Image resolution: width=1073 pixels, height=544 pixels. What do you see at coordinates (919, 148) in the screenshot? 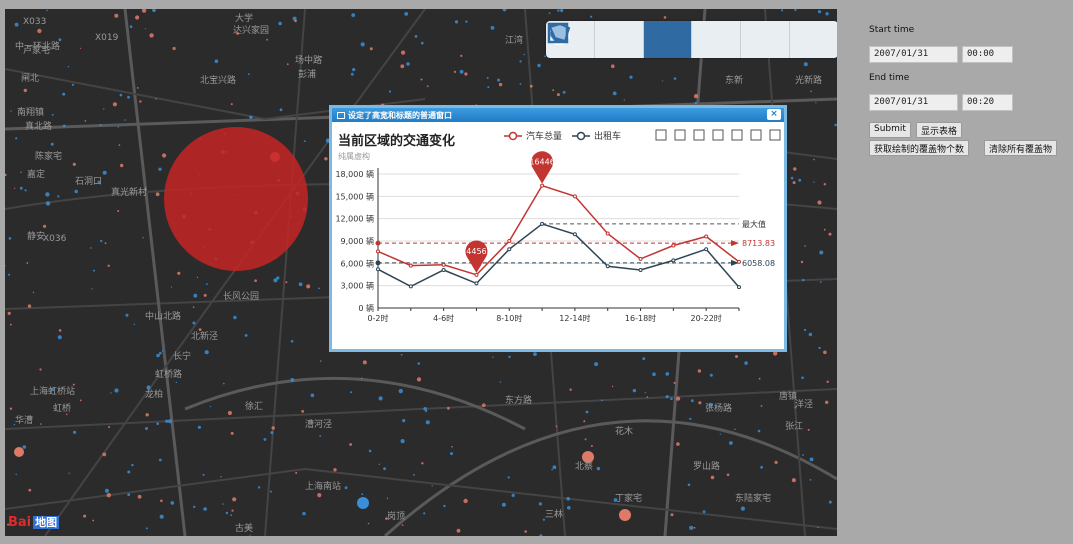
I see `get-overlay-count-button: 获取绘制的覆盖物个数` at bounding box center [919, 148].